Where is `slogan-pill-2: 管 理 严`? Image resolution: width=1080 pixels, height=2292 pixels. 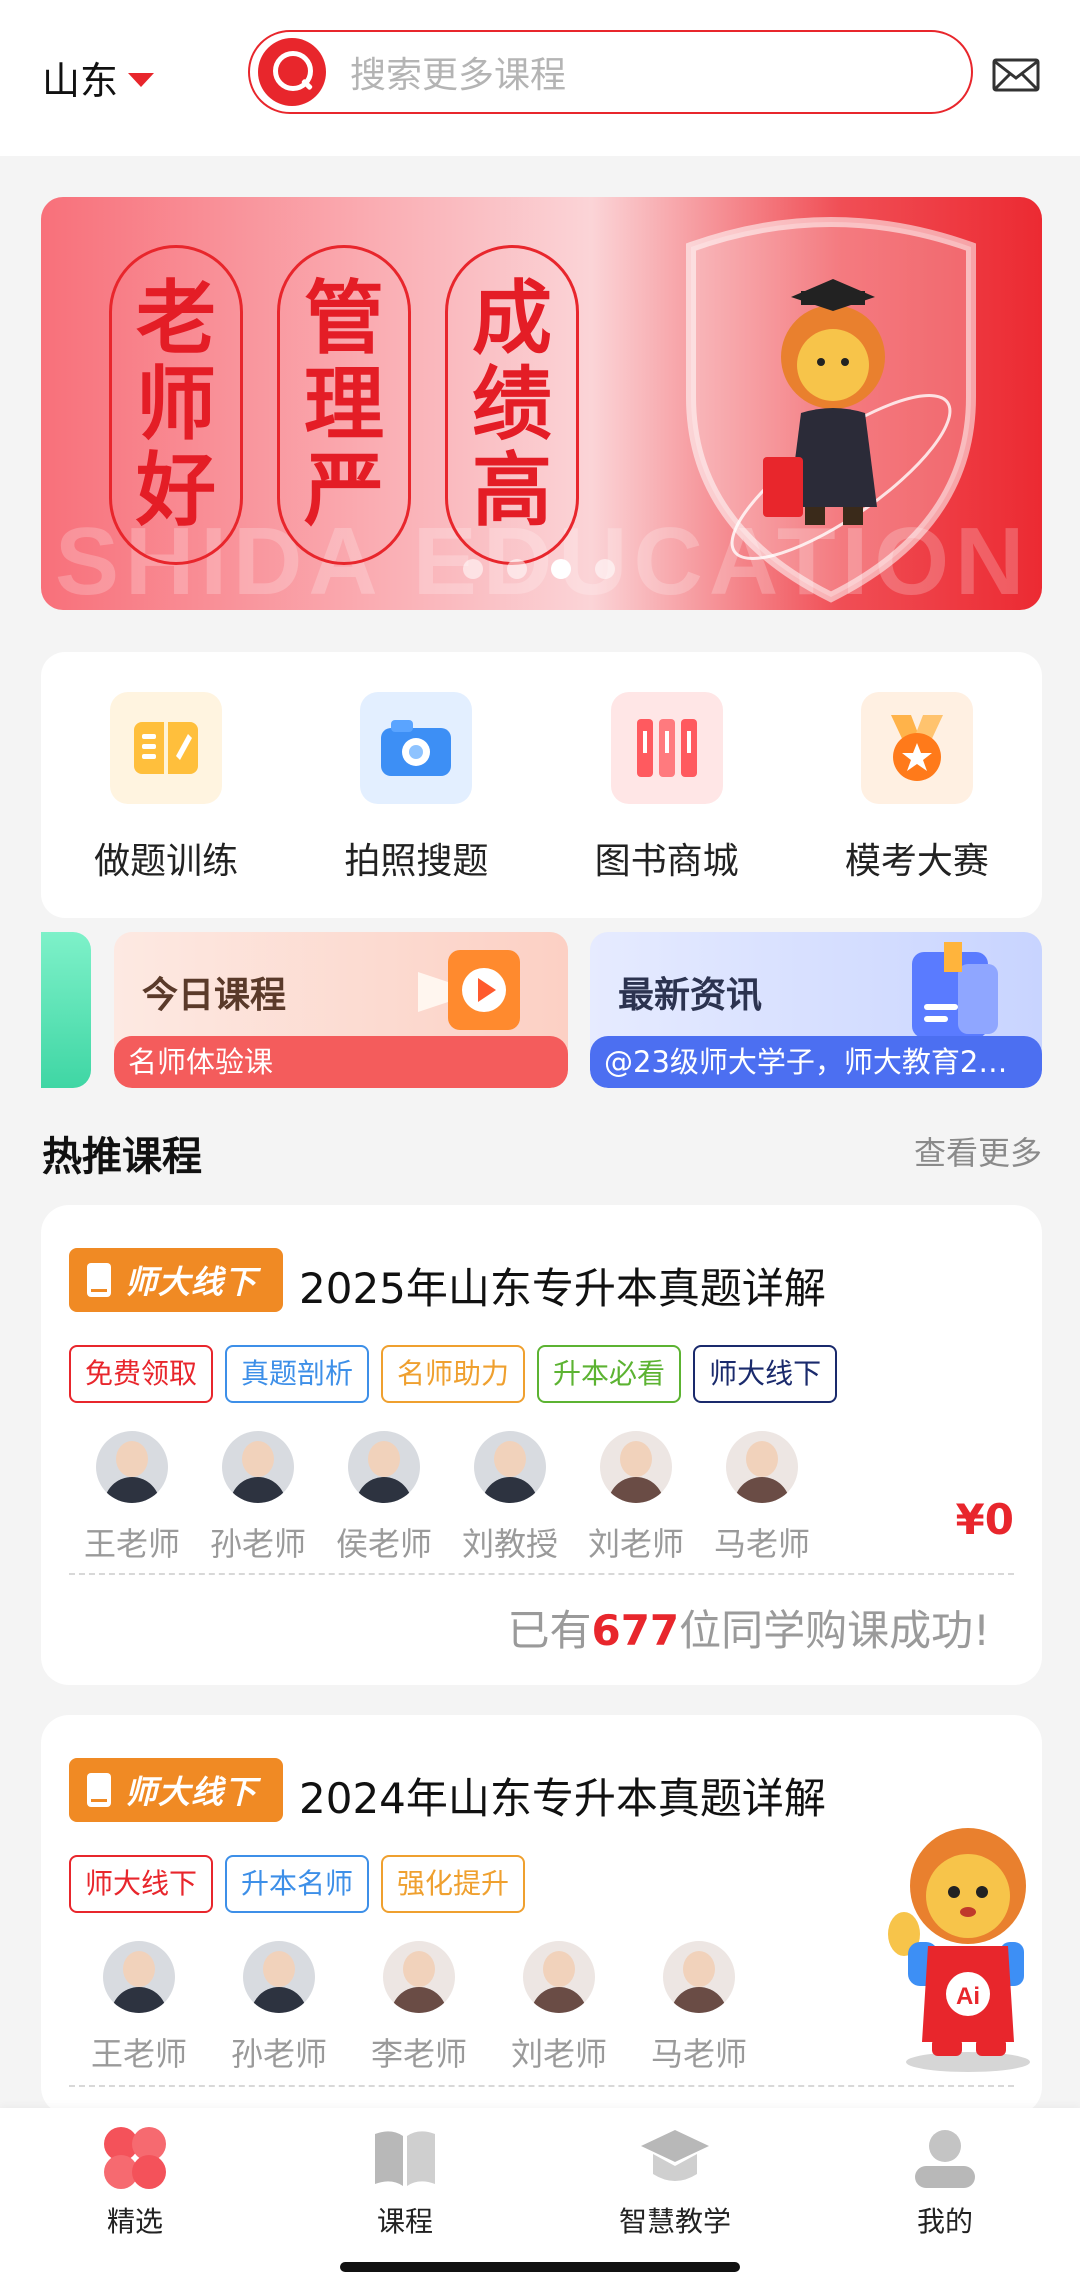
slogan-pill-2: 管 理 严 is located at coordinates (344, 405).